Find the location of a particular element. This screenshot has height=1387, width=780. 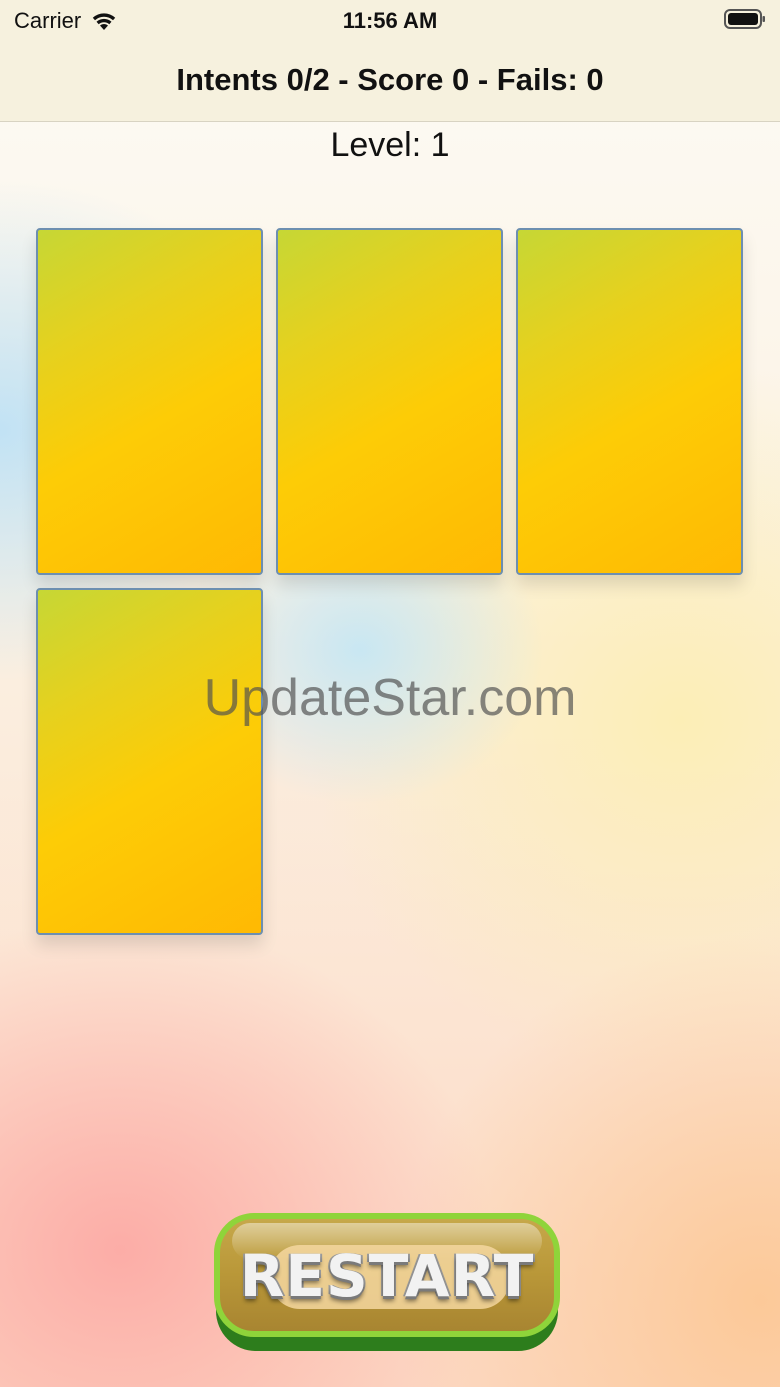

status-time: 11:56 AM is located at coordinates (390, 20).